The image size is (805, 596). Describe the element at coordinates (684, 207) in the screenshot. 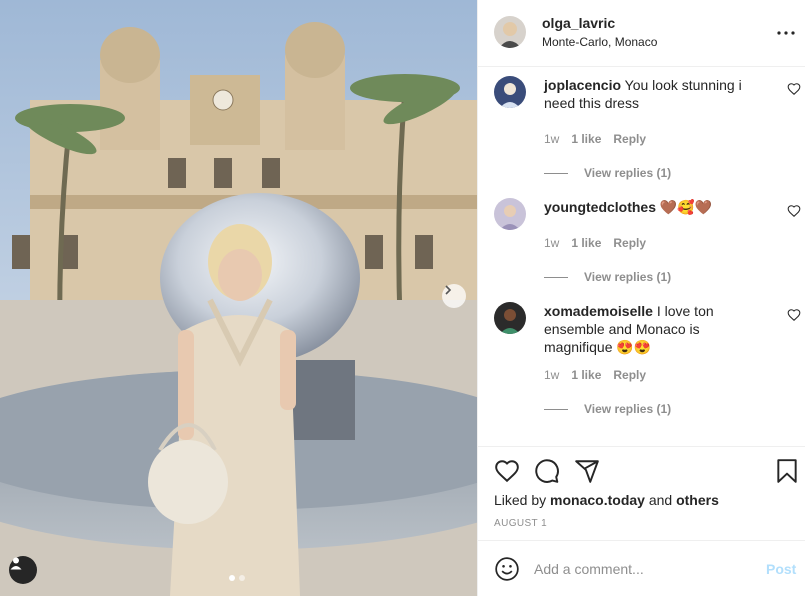

I see `comment-body: 🤎🥰🤎` at that location.